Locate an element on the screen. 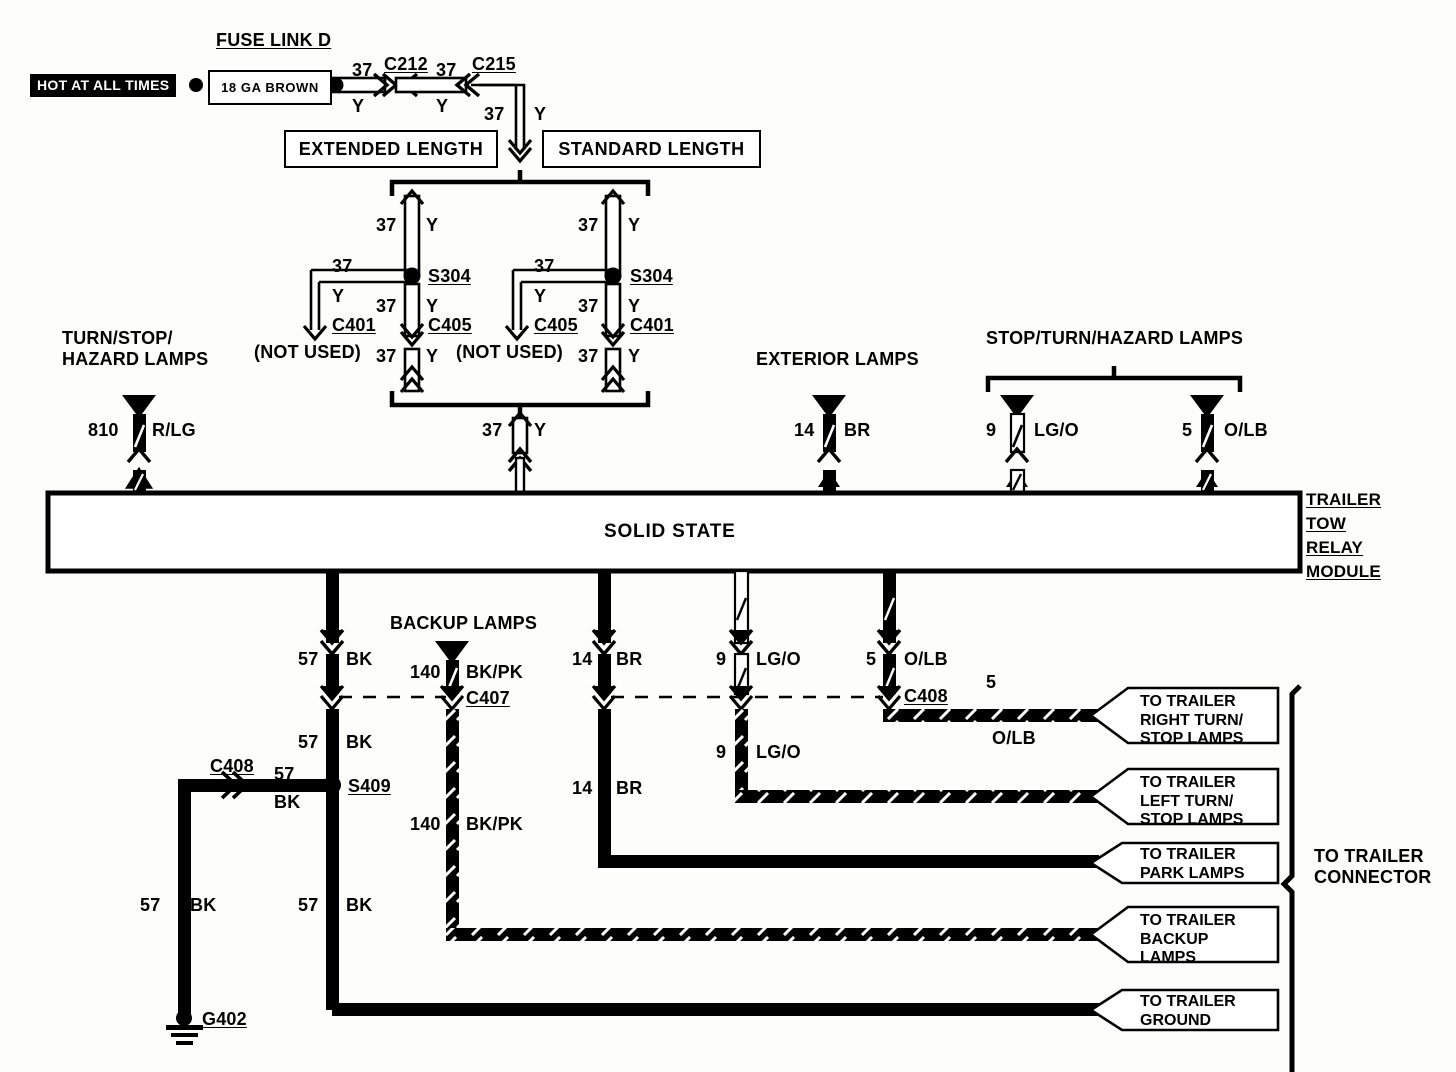  connector-c212-symbol is located at coordinates (395, 85).